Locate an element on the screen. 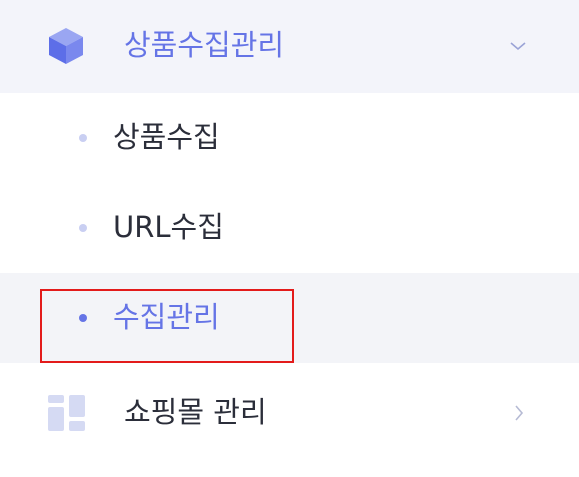 The width and height of the screenshot is (579, 477). cube-icon is located at coordinates (66, 46).